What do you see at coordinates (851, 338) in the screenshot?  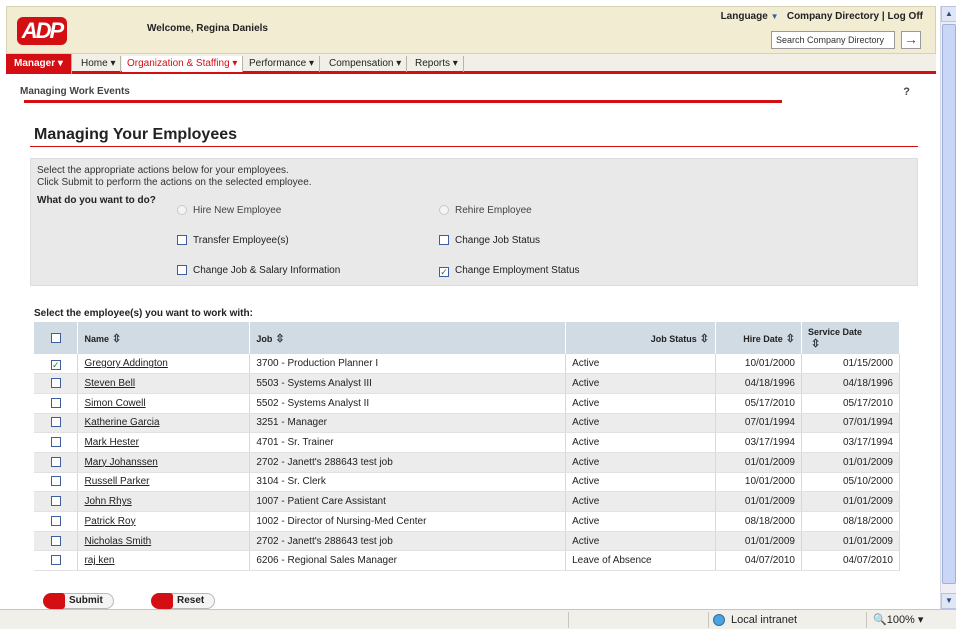 I see `column-header-service-date: Service Date ⇳` at bounding box center [851, 338].